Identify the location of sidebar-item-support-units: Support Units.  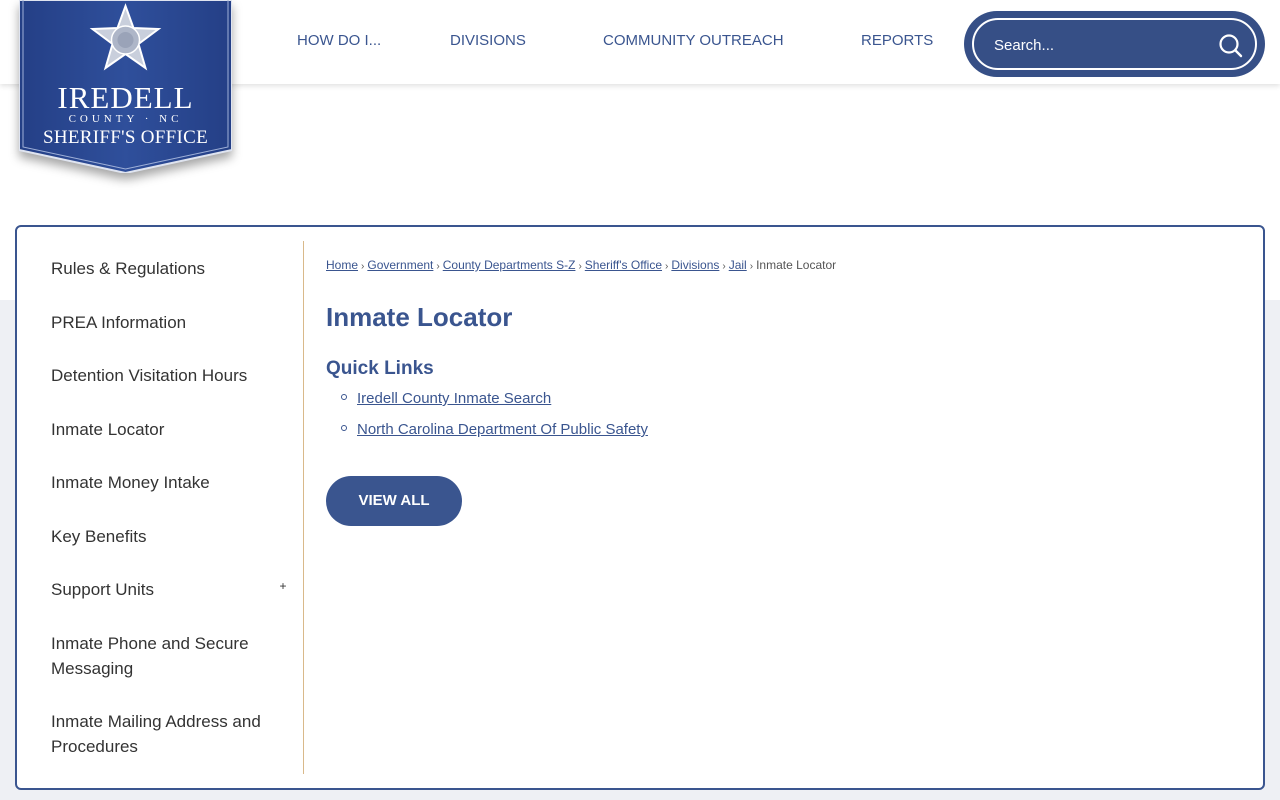
(156, 589).